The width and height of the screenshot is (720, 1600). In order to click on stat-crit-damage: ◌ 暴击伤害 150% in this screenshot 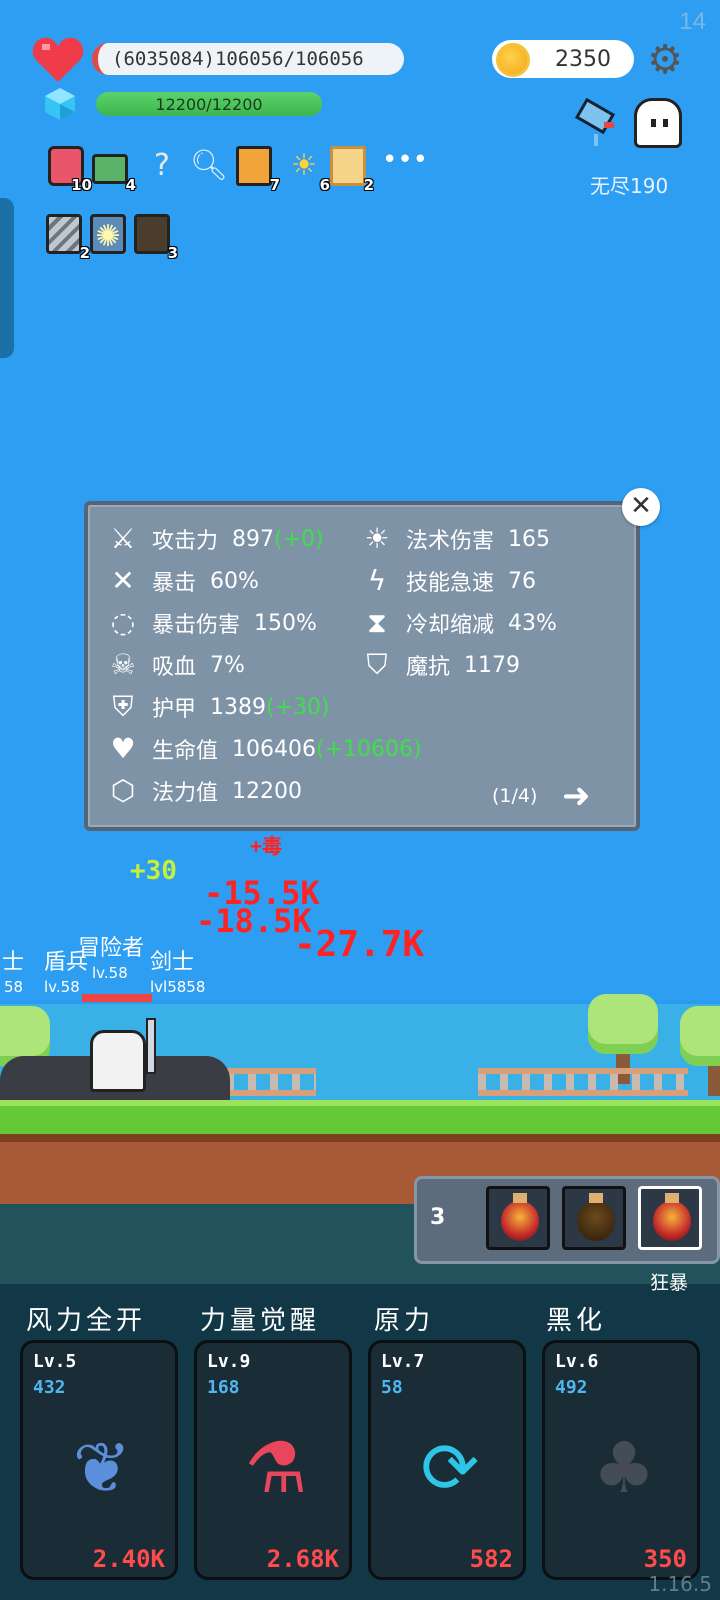, I will do `click(211, 623)`.